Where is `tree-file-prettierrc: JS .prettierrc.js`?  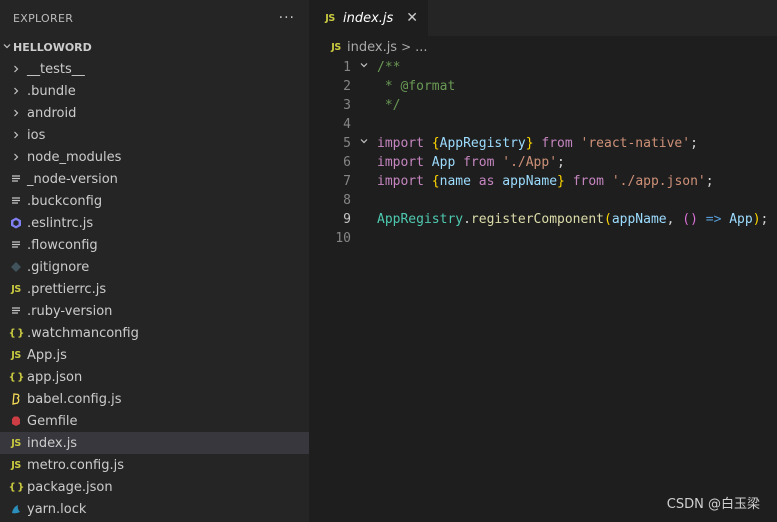 tree-file-prettierrc: JS .prettierrc.js is located at coordinates (154, 289).